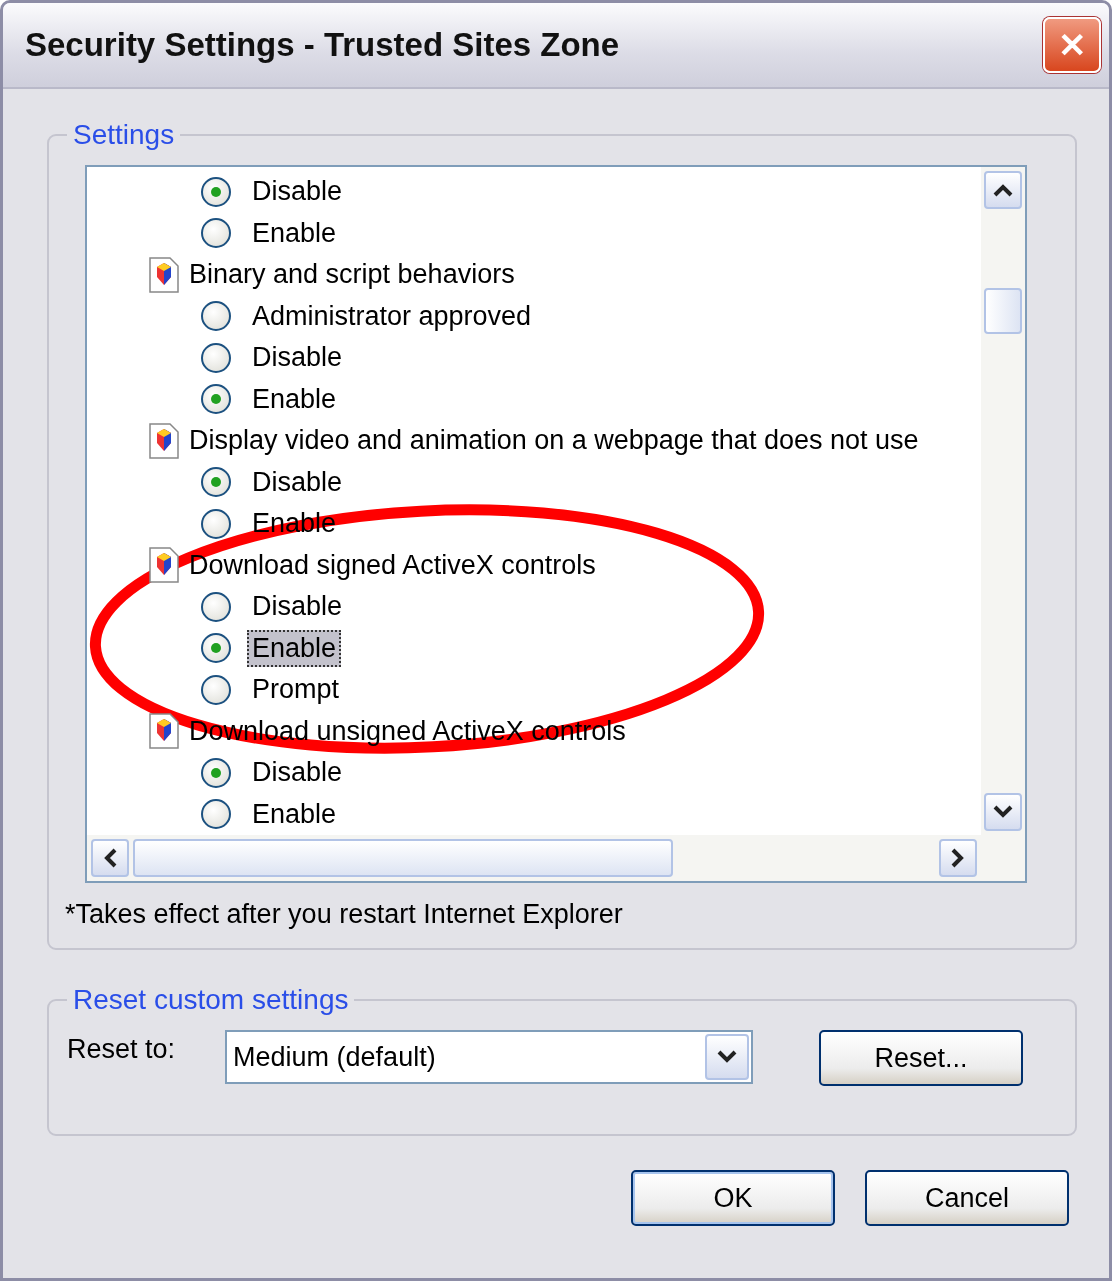 This screenshot has width=1112, height=1281. What do you see at coordinates (554, 441) in the screenshot?
I see `setting-heading: Display video and animation on a webpage that does not use` at bounding box center [554, 441].